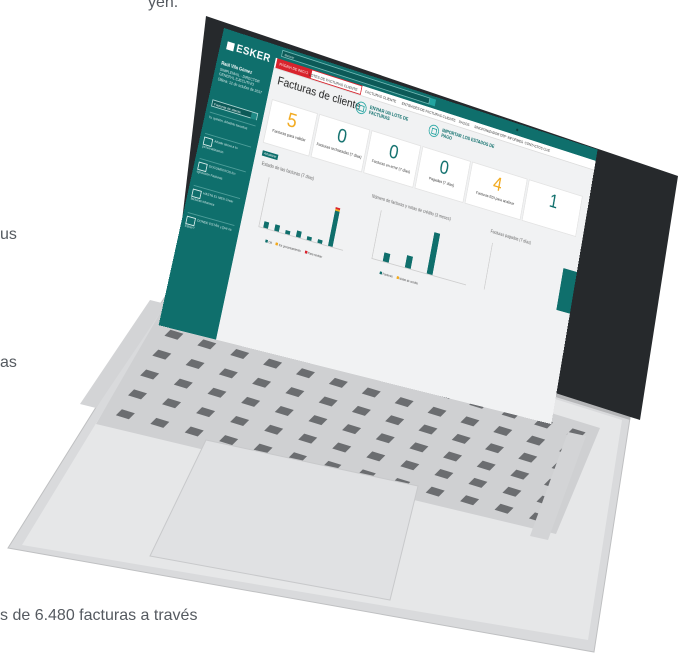  Describe the element at coordinates (361, 108) in the screenshot. I see `upload-icon` at that location.